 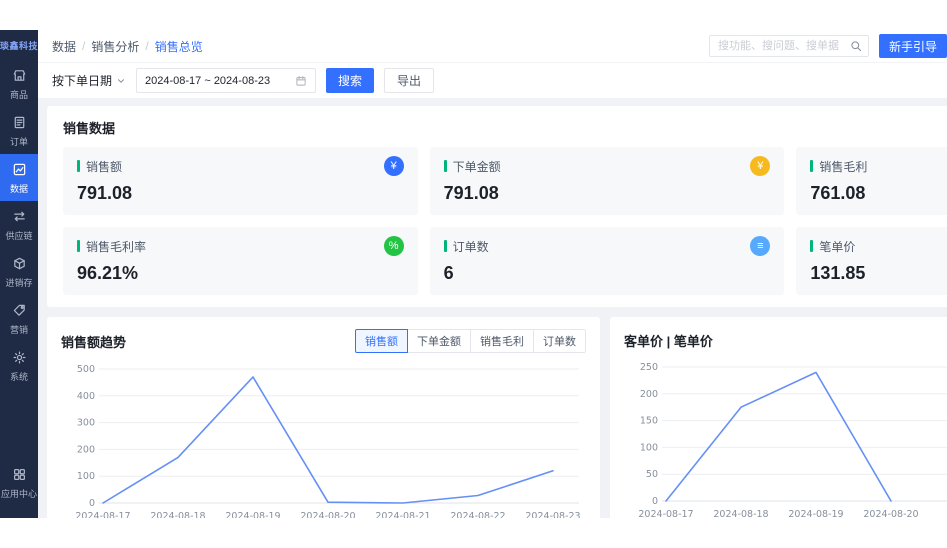 I want to click on sidebar-item-label: 商品, so click(x=18, y=95).